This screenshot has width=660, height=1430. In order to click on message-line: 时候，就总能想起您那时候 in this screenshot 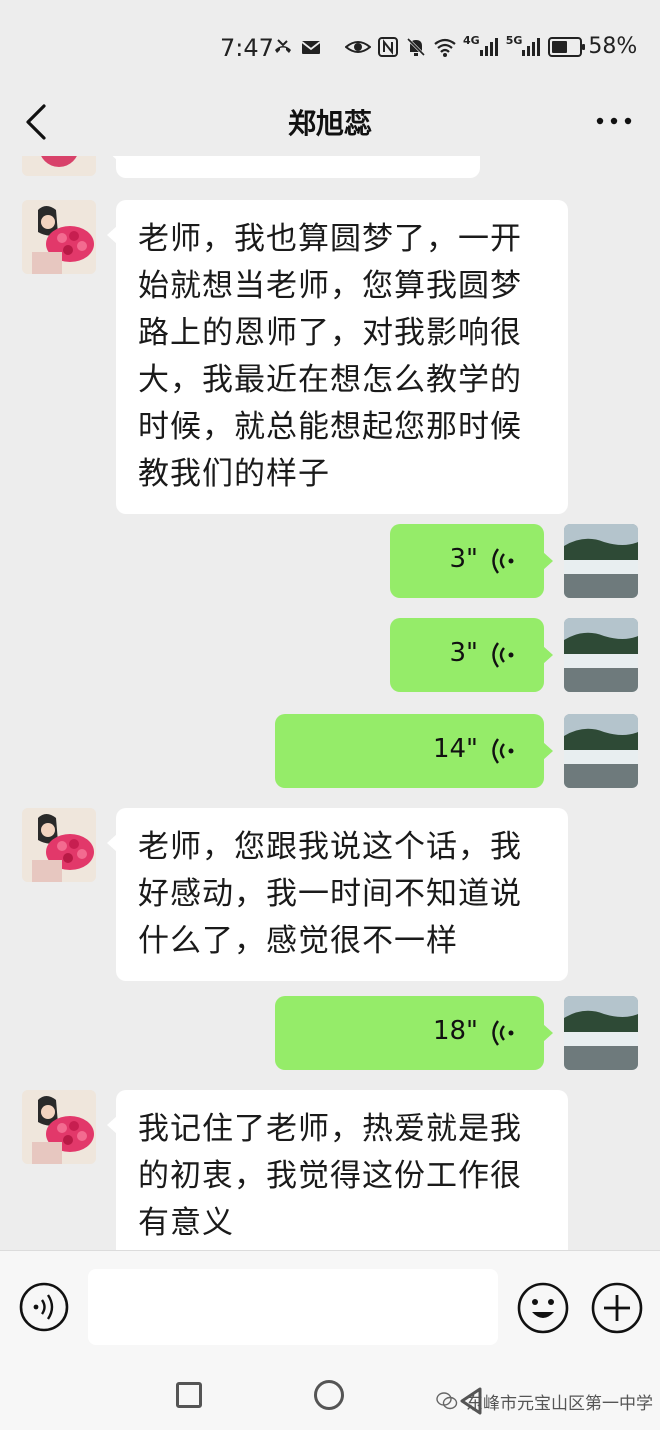, I will do `click(330, 427)`.